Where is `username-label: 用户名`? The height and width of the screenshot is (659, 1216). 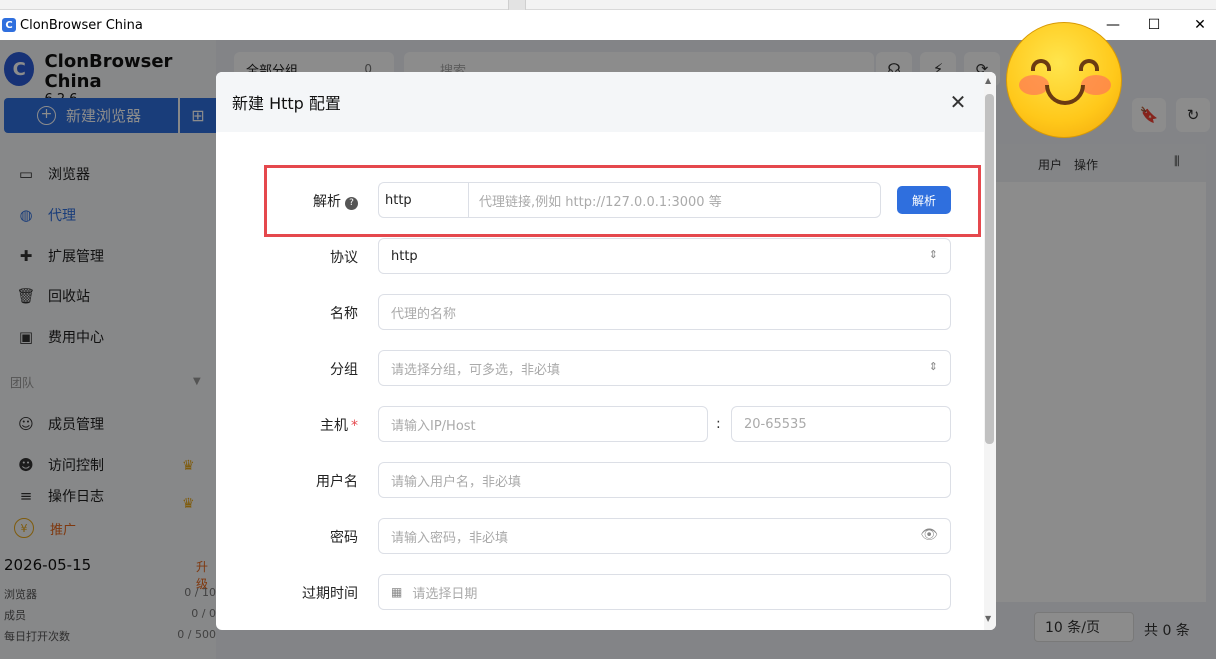
username-label: 用户名 is located at coordinates (337, 482).